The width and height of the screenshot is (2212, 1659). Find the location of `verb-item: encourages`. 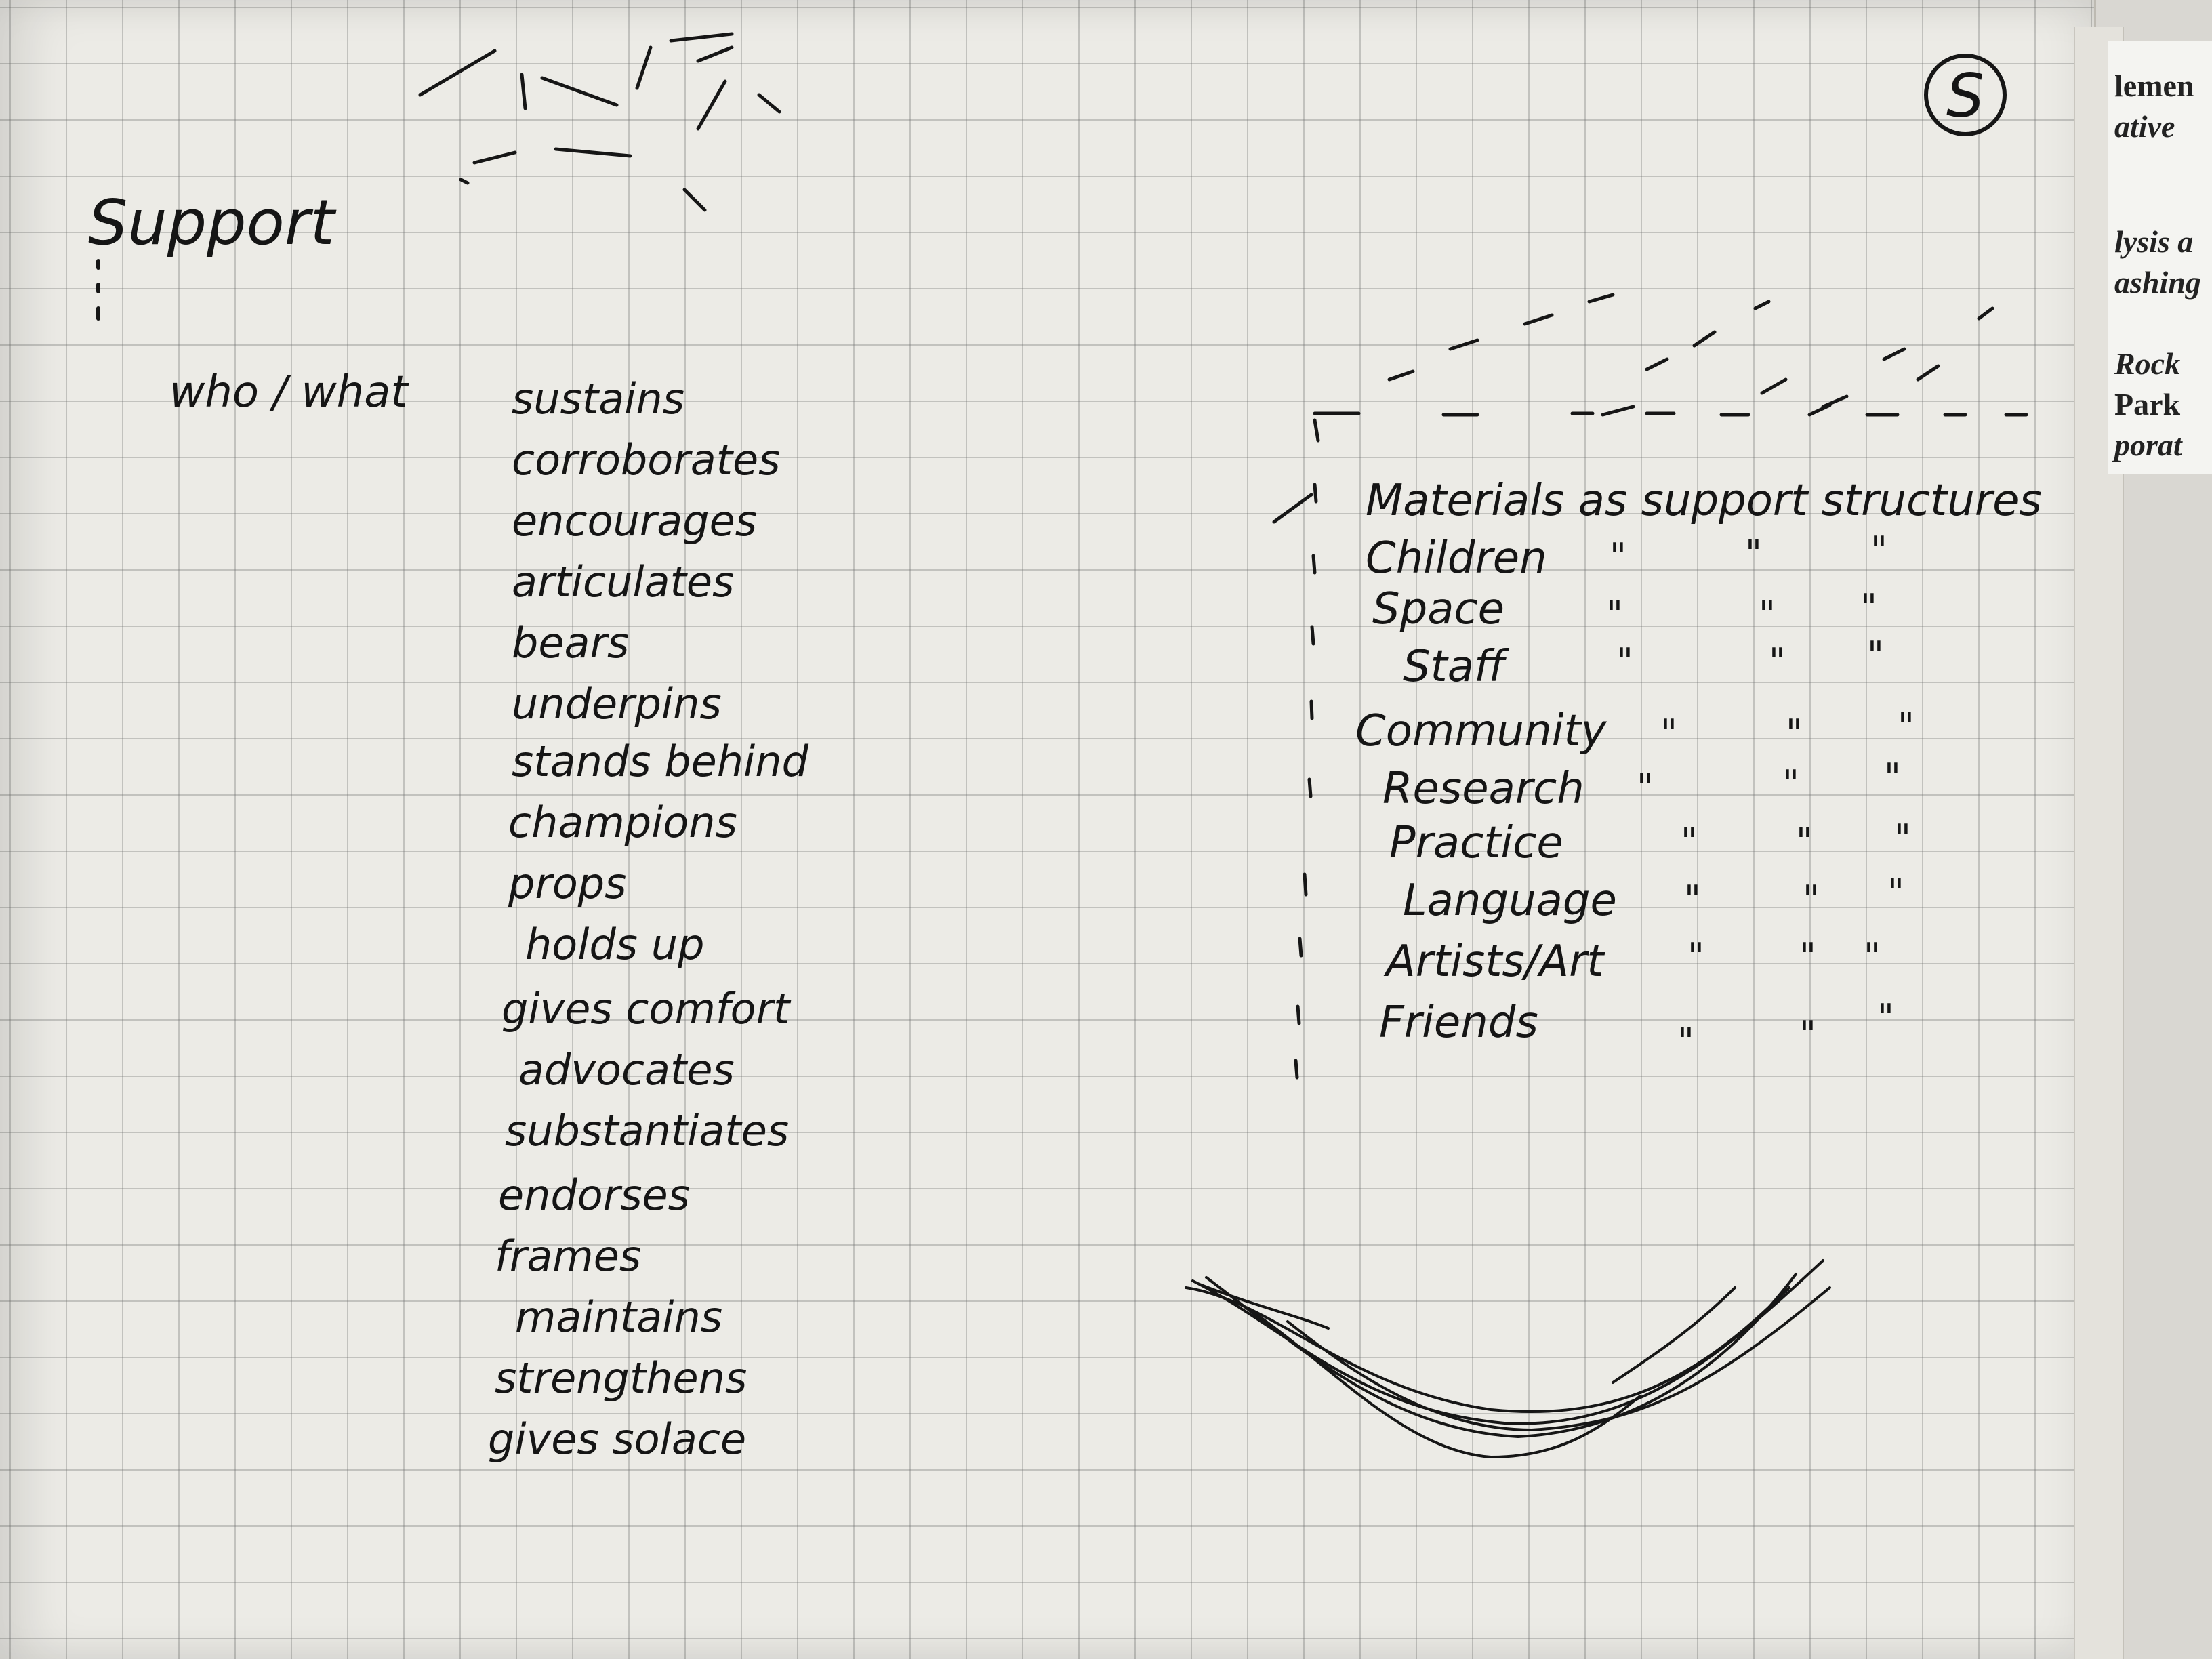

verb-item: encourages is located at coordinates (634, 521).